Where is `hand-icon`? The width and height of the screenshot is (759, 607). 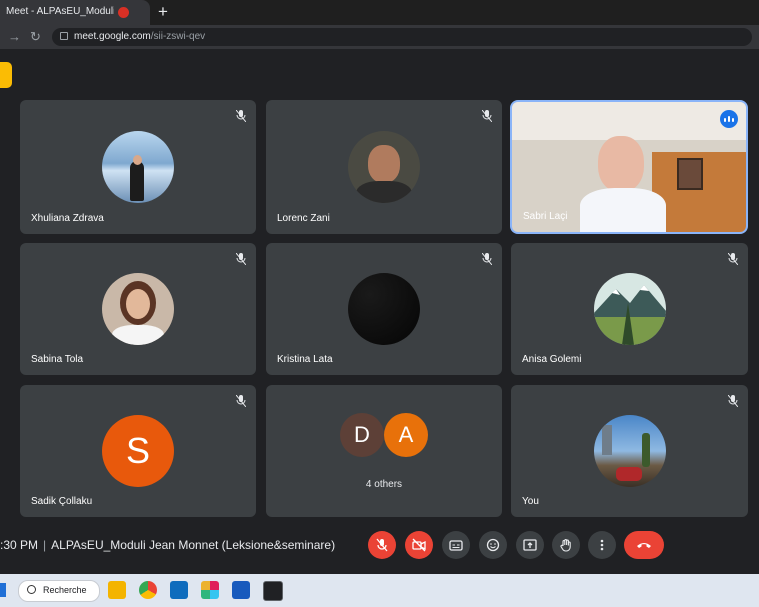
hand-icon is located at coordinates (565, 545).